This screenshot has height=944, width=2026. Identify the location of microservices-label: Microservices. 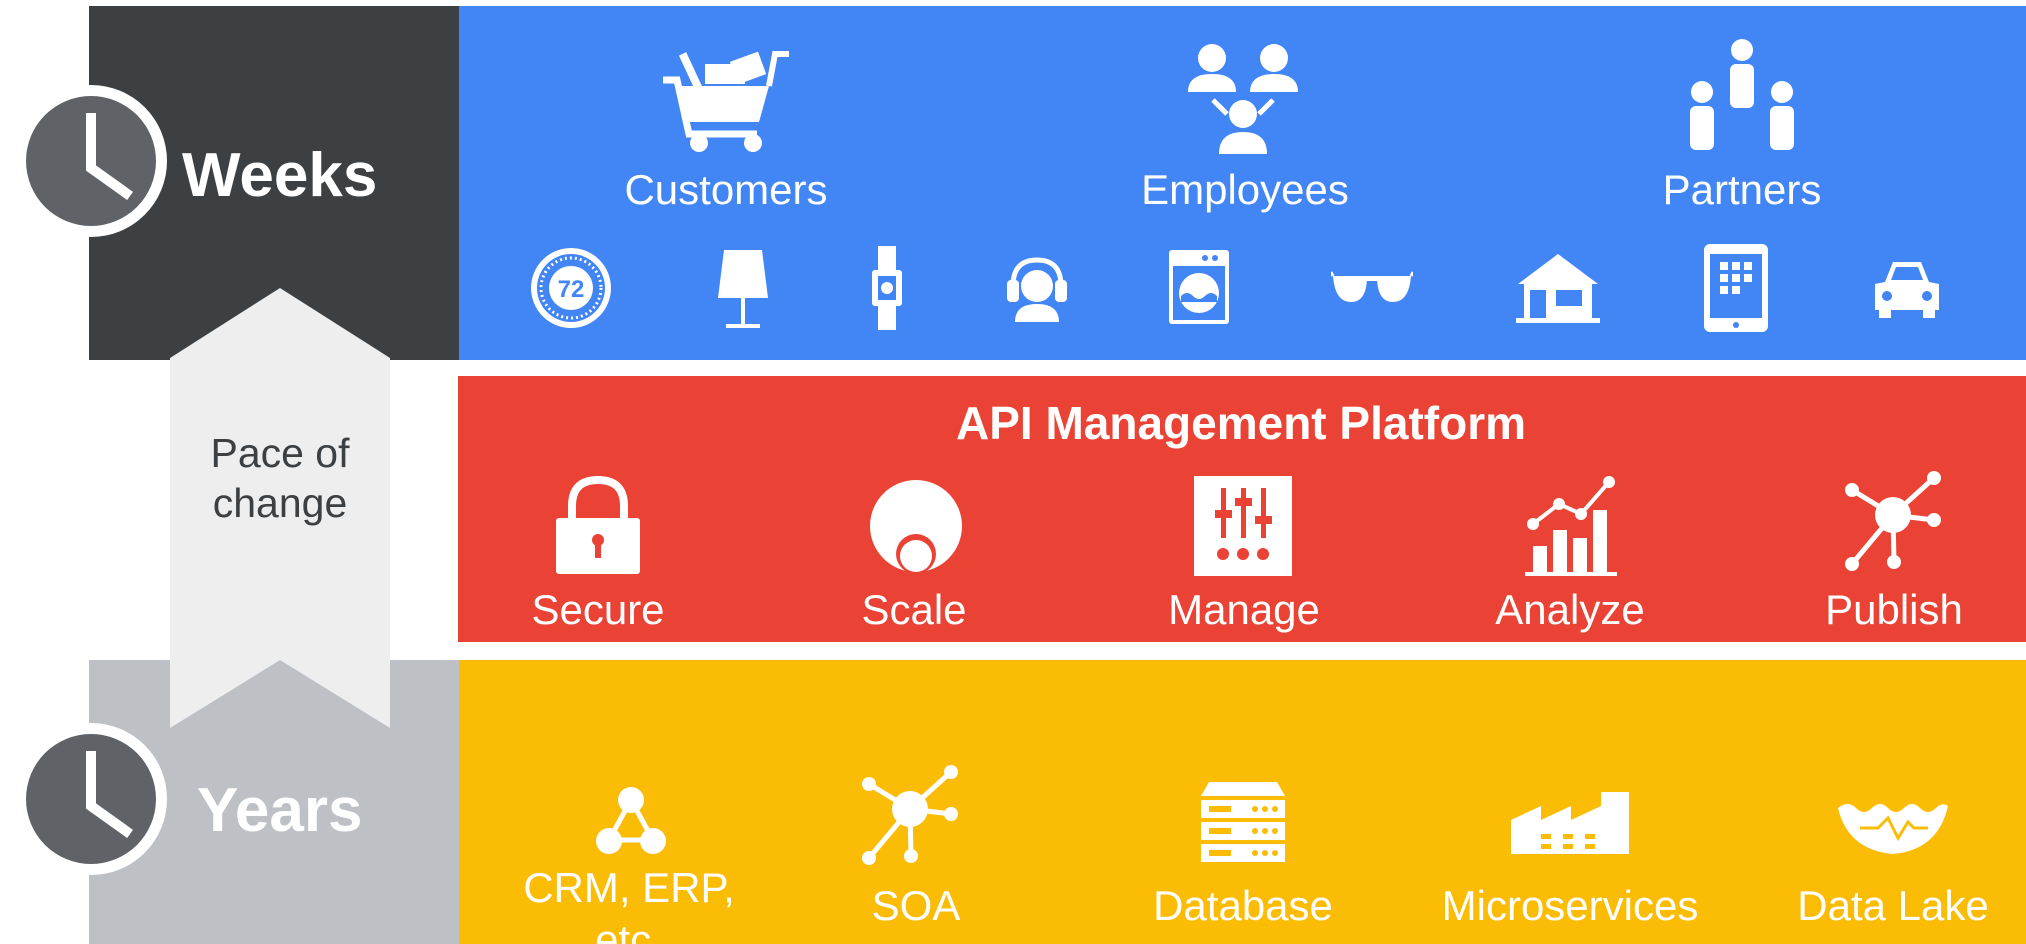
(1570, 905).